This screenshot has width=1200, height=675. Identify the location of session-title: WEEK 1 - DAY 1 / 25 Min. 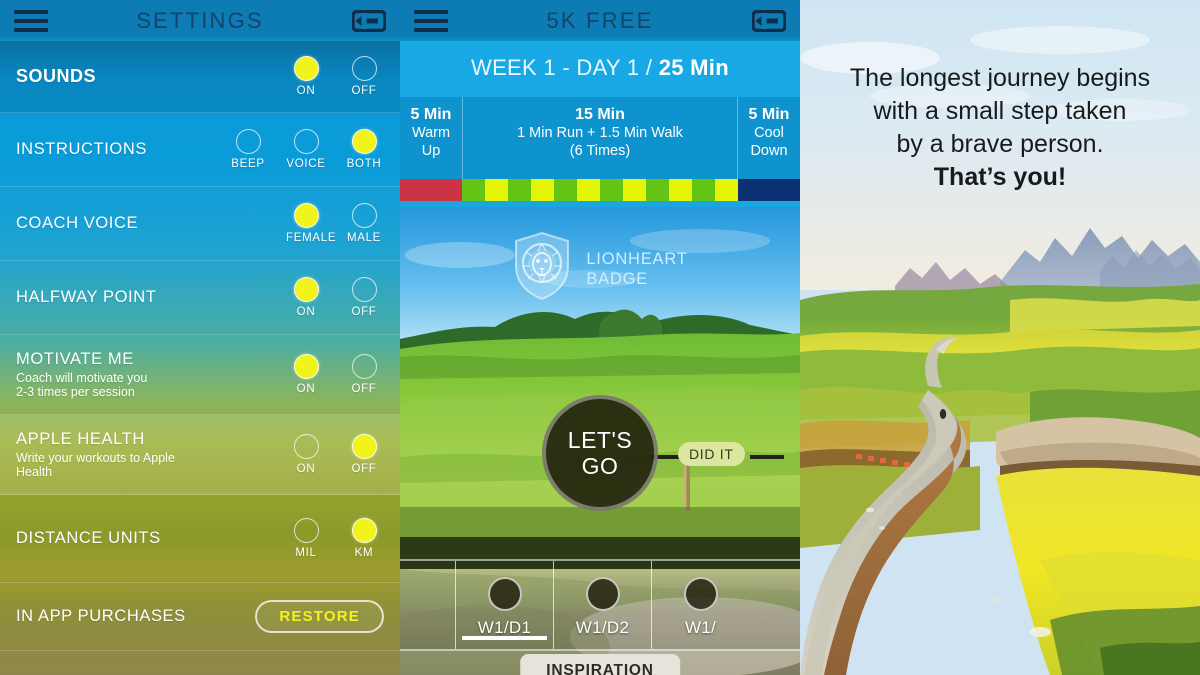
(600, 68).